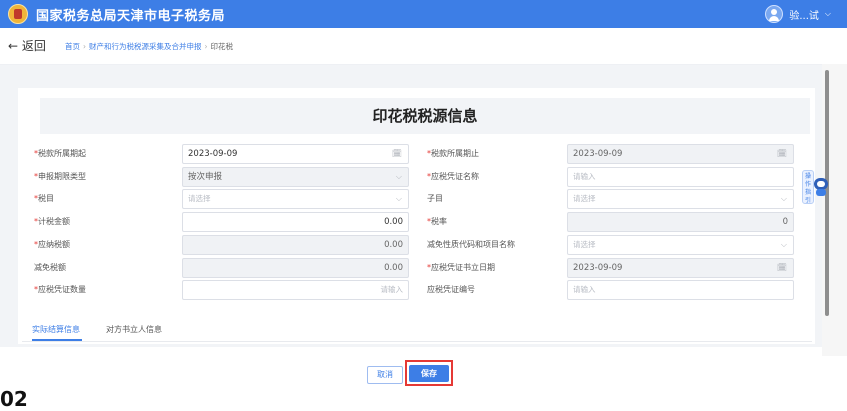 This screenshot has width=847, height=411. What do you see at coordinates (491, 222) in the screenshot?
I see `field-label-row4-right: *税率` at bounding box center [491, 222].